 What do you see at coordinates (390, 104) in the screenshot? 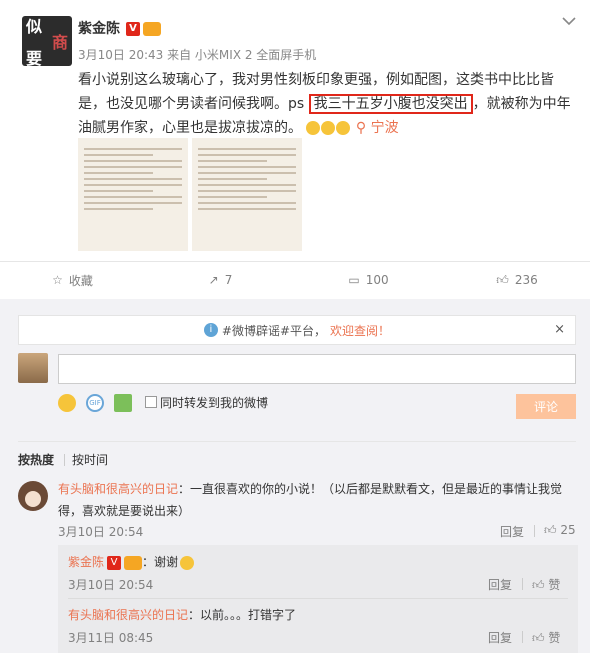
I see `highlighted-text: 我三十五岁小腹也没突出` at bounding box center [390, 104].